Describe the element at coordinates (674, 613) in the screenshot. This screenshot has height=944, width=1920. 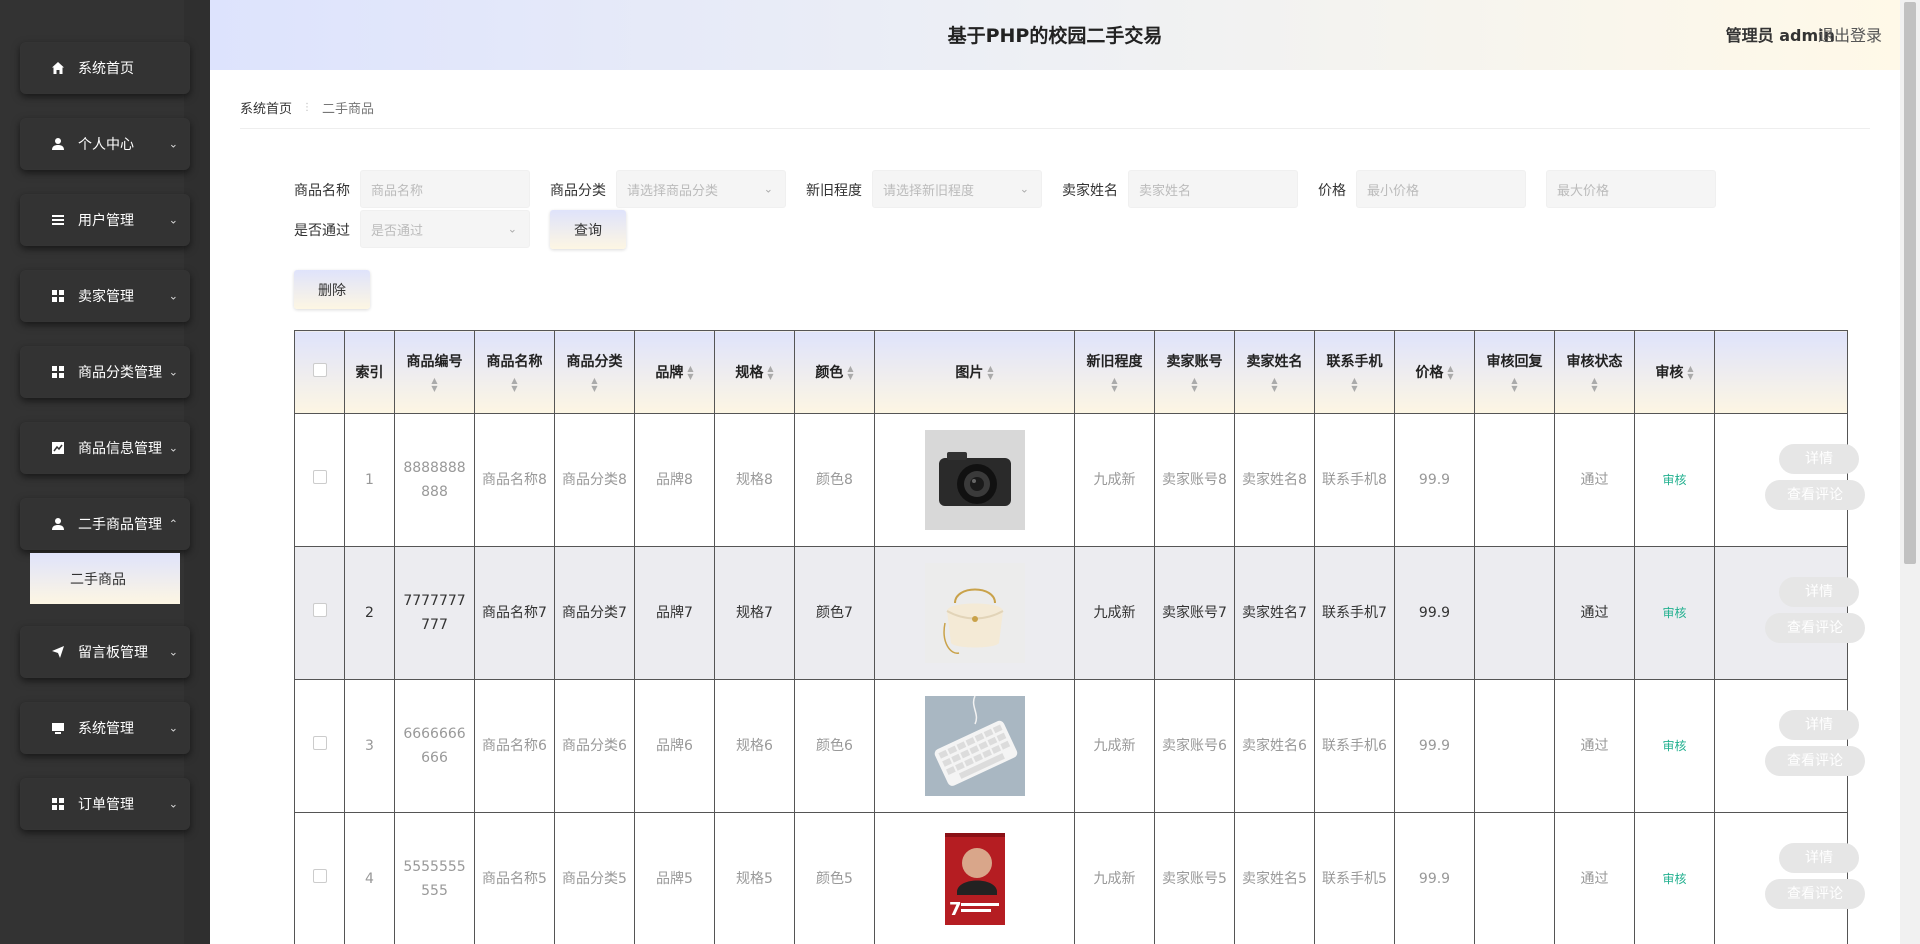
I see `cell-brand: 品牌7` at that location.